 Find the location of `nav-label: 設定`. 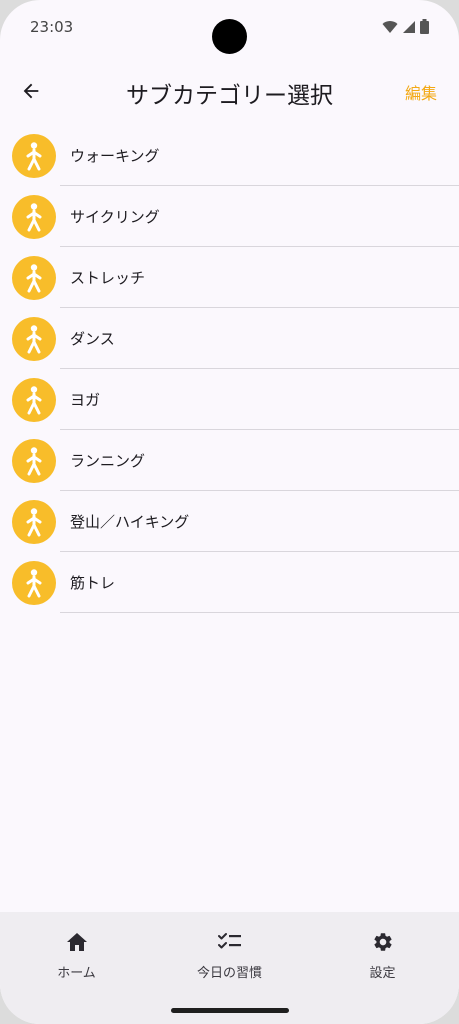

nav-label: 設定 is located at coordinates (382, 973).